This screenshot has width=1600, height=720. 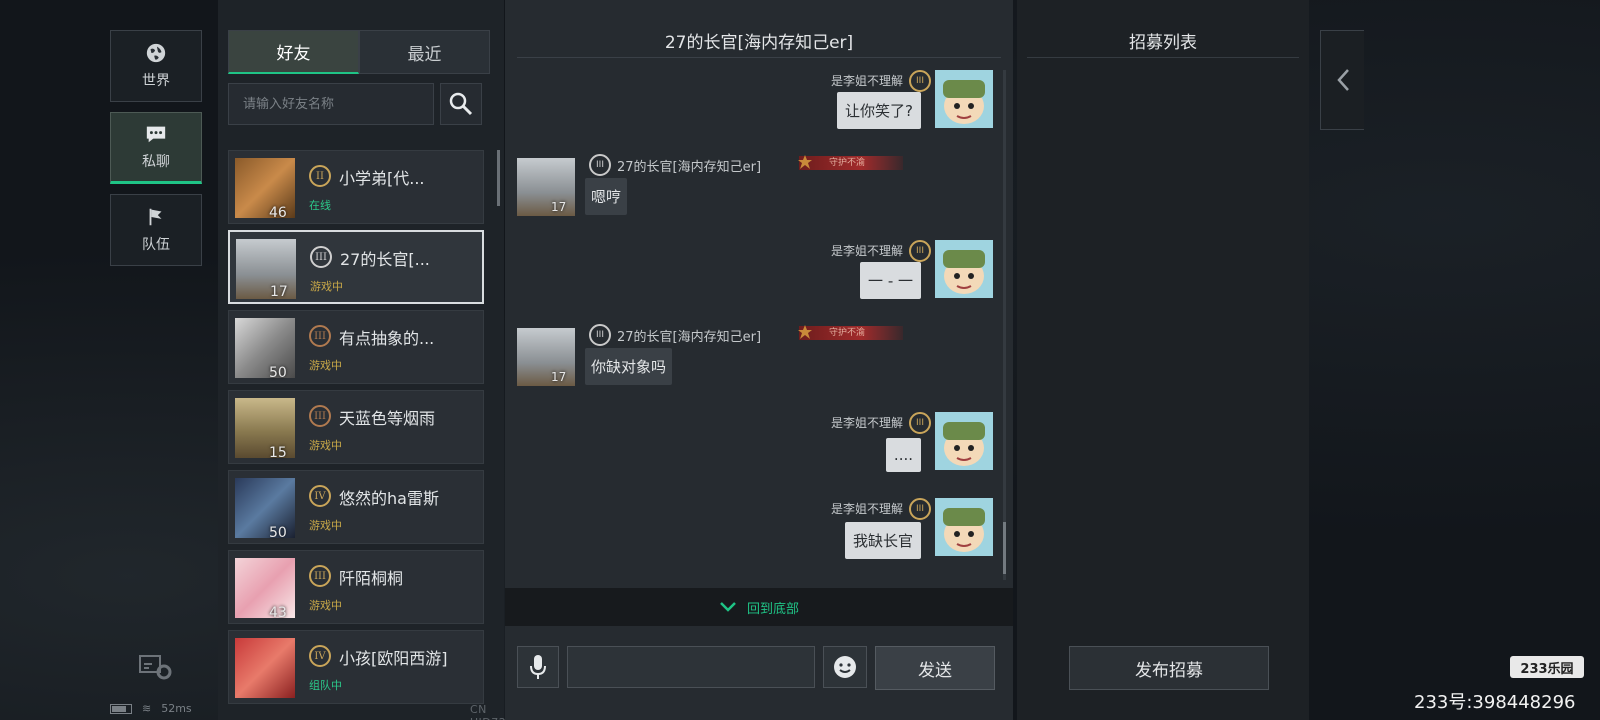 I want to click on chat-bubble-icon, so click(x=156, y=134).